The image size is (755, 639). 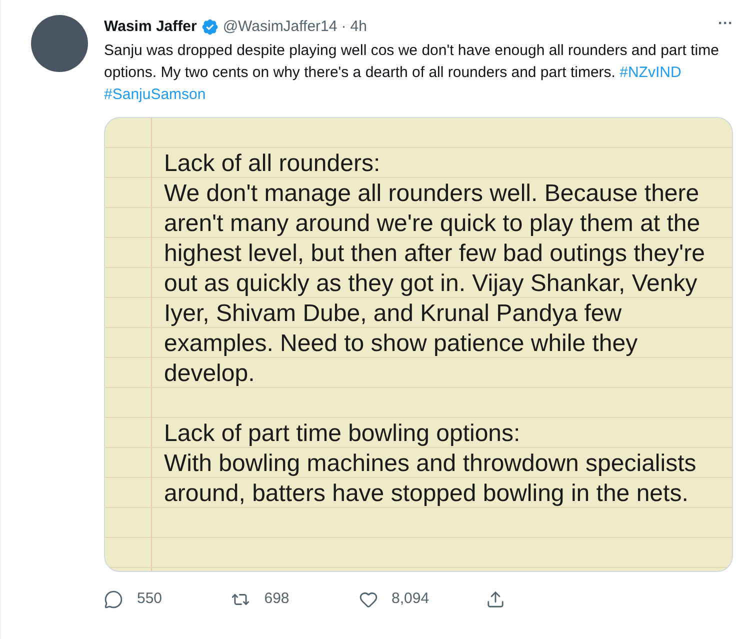 What do you see at coordinates (422, 599) in the screenshot?
I see `like-button: 8,094` at bounding box center [422, 599].